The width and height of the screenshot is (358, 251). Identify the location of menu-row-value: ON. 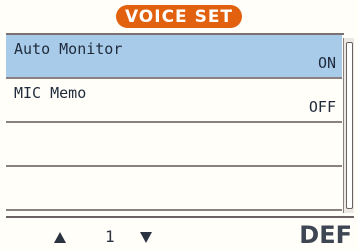
(326, 63).